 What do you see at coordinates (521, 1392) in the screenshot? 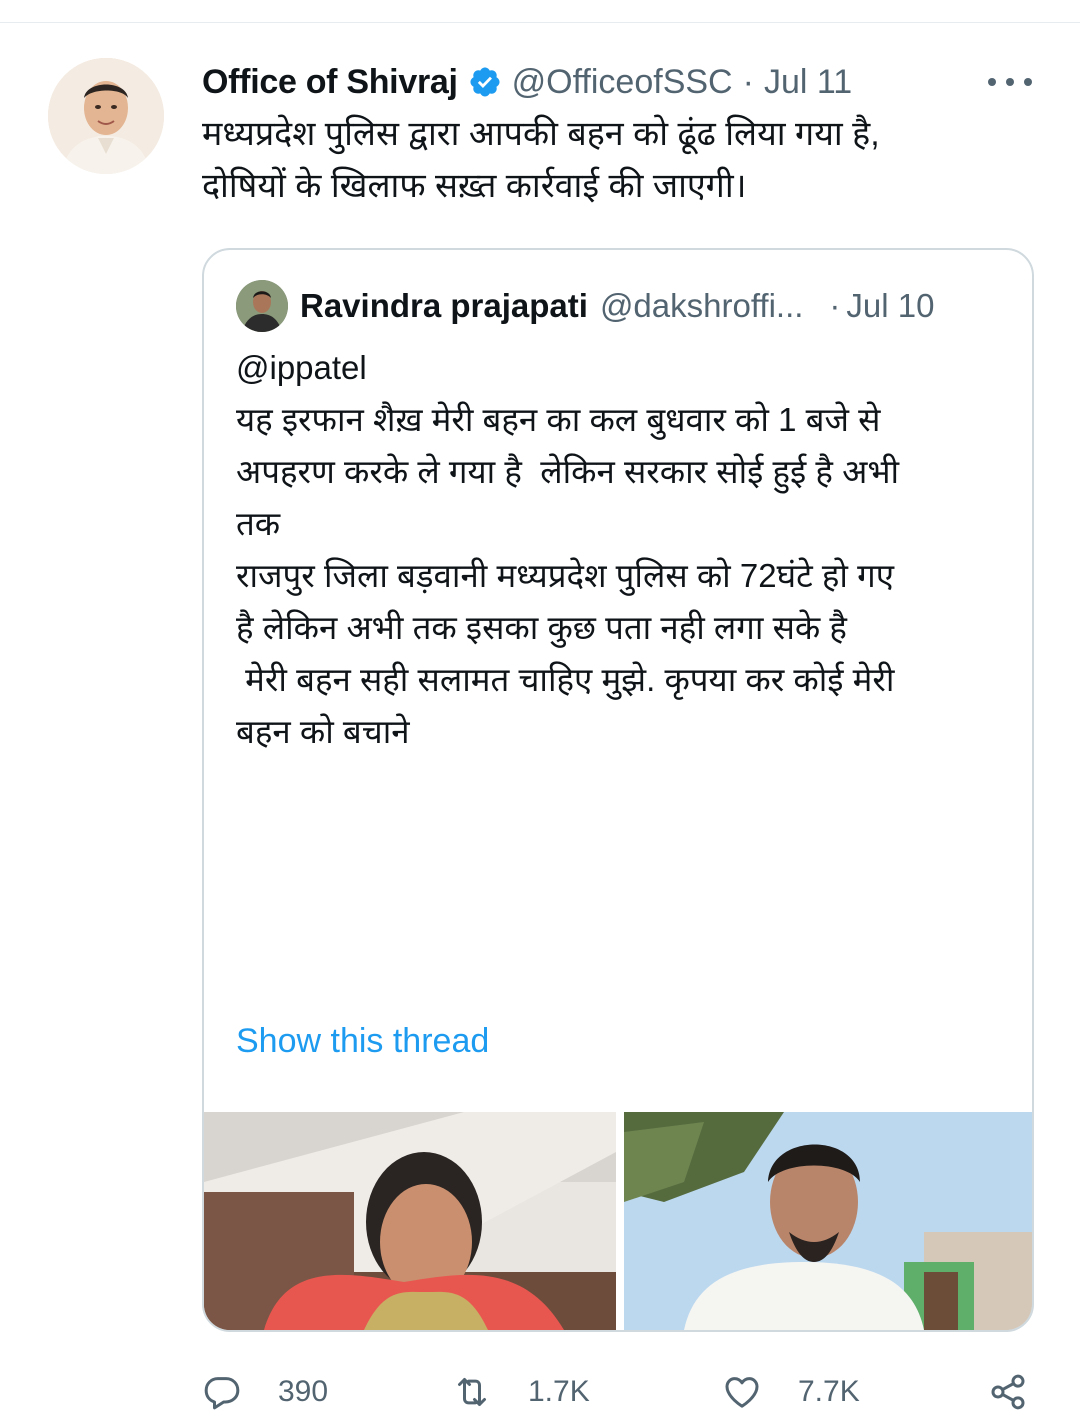
I see `retweet-button: 1.7K` at bounding box center [521, 1392].